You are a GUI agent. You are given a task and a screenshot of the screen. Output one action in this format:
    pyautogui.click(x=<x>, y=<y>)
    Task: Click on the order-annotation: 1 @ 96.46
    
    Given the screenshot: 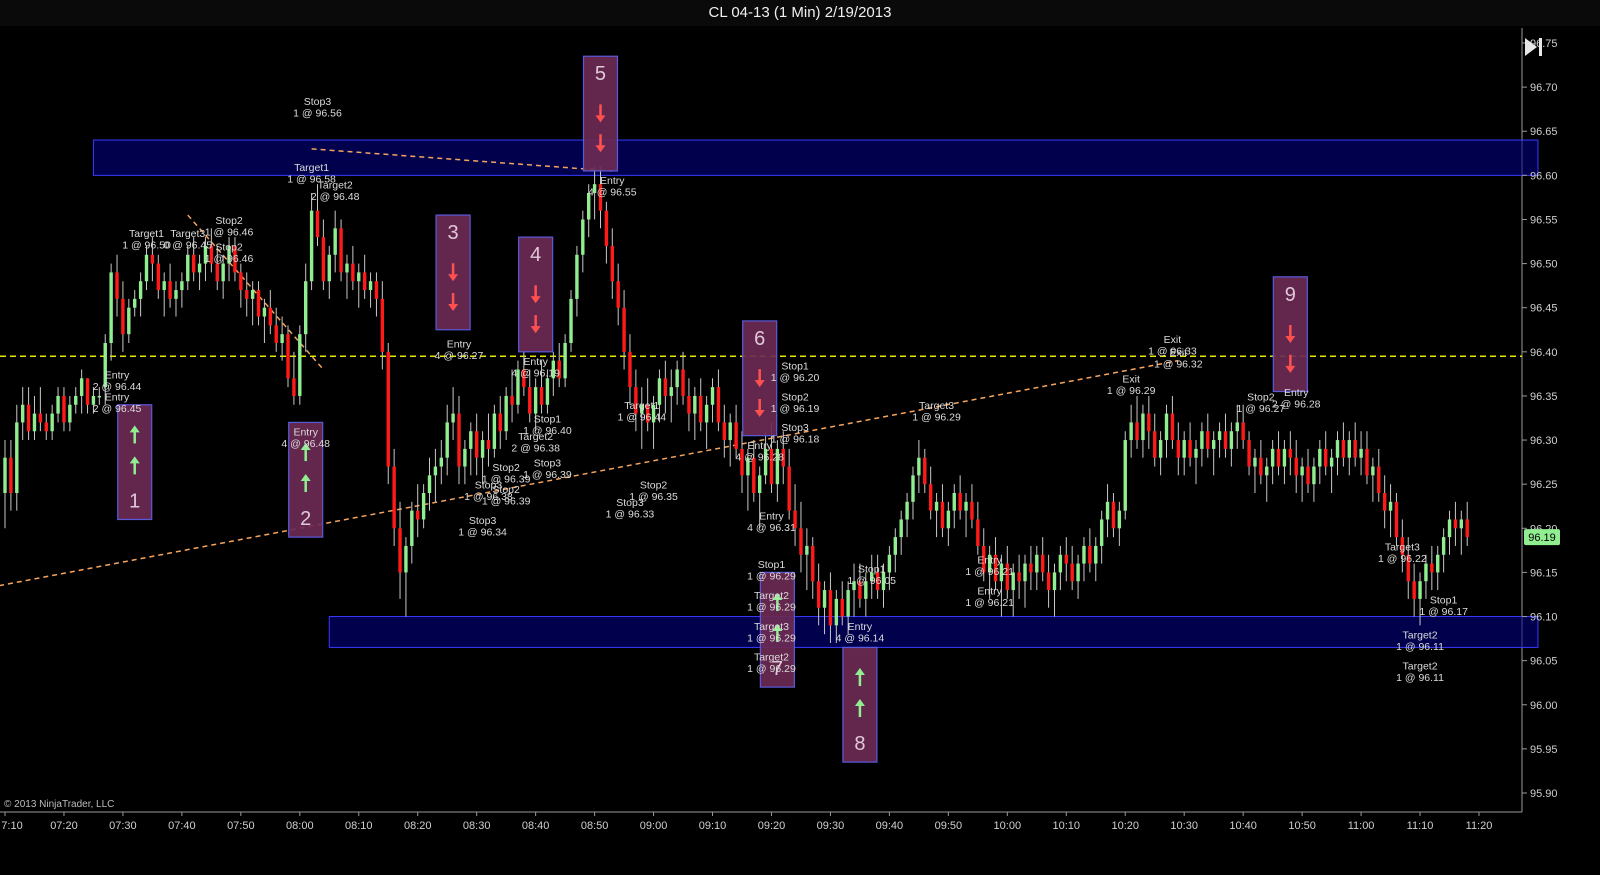 What is the action you would take?
    pyautogui.click(x=229, y=259)
    